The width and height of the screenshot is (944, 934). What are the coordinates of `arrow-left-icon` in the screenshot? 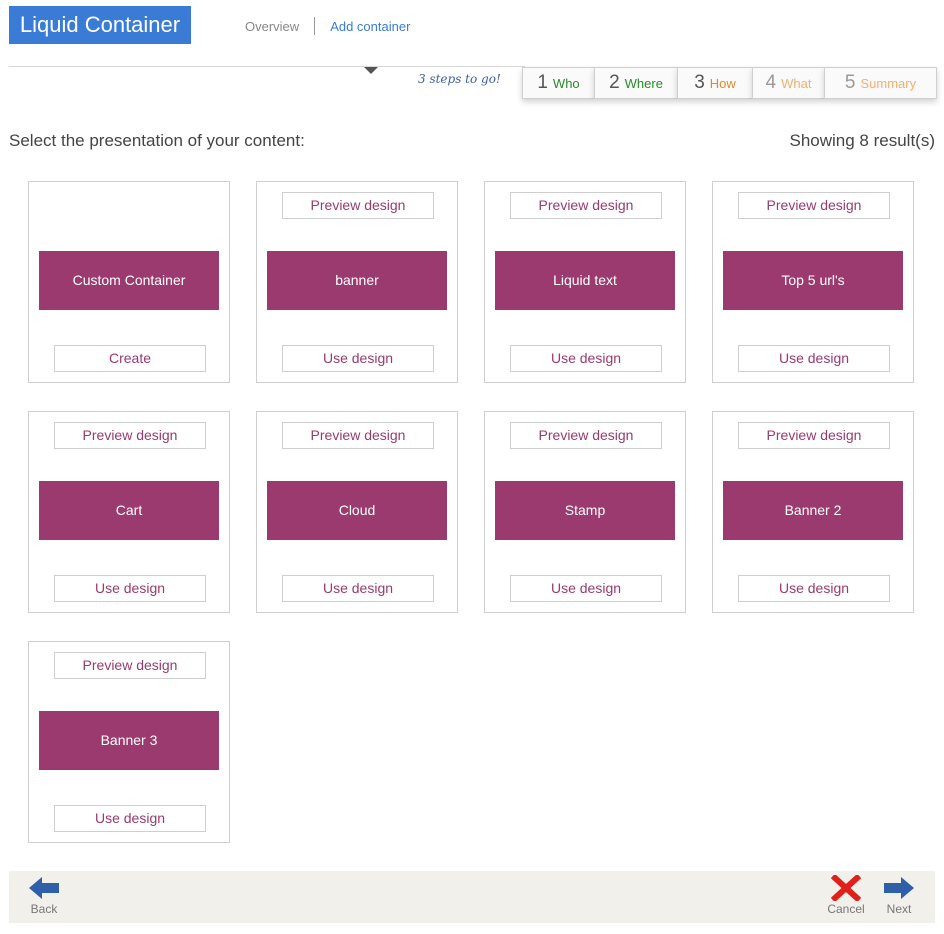 It's located at (44, 888).